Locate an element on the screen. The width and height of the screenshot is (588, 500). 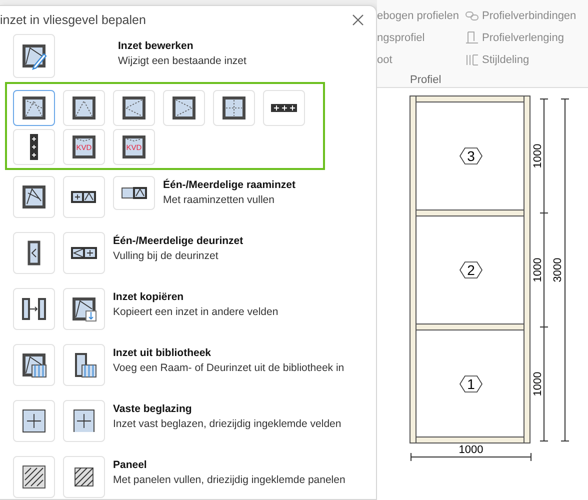
section-description: Kopieert een inzet in andere velden is located at coordinates (195, 312).